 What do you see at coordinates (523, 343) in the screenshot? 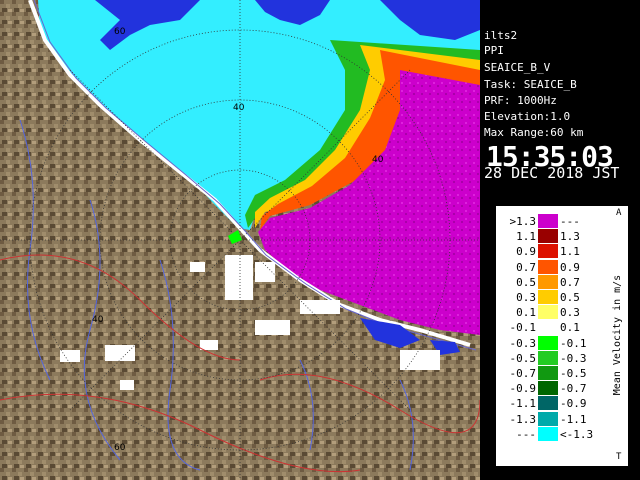
I see `legend-lower-bound: -0.3` at bounding box center [523, 343].